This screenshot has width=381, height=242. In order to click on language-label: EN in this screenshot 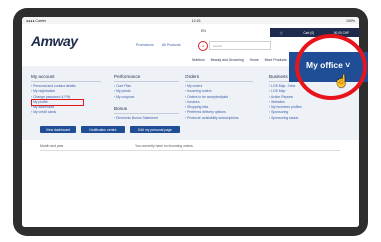, I will do `click(203, 31)`.